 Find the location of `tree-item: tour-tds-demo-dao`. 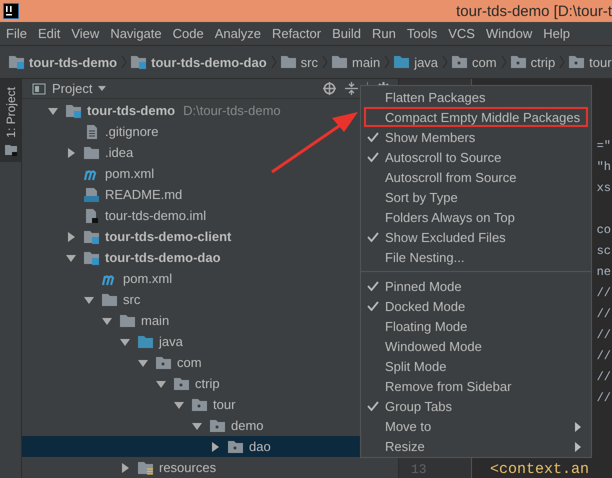

tree-item: tour-tds-demo-dao is located at coordinates (152, 257).